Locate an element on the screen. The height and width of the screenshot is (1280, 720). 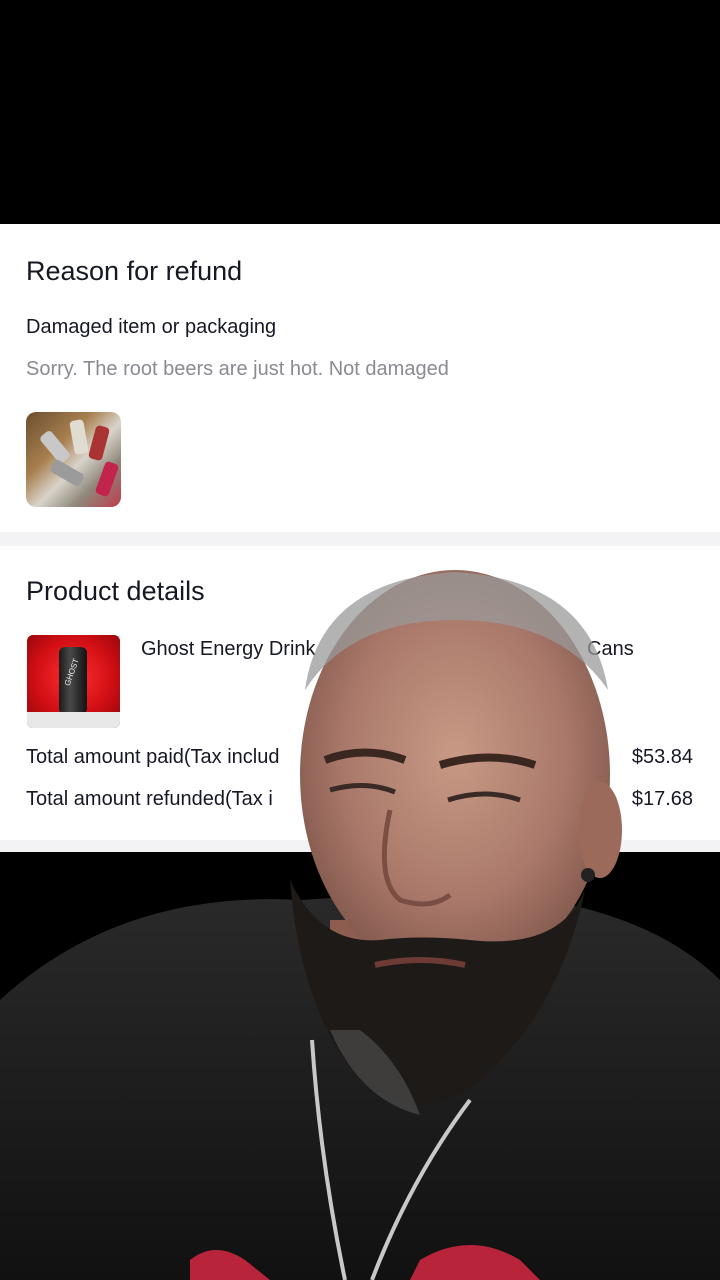
refund-reason-title: Reason for refund is located at coordinates (134, 271).